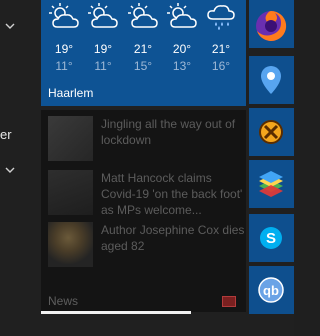 Image resolution: width=320 pixels, height=336 pixels. I want to click on bluestacks-icon, so click(271, 184).